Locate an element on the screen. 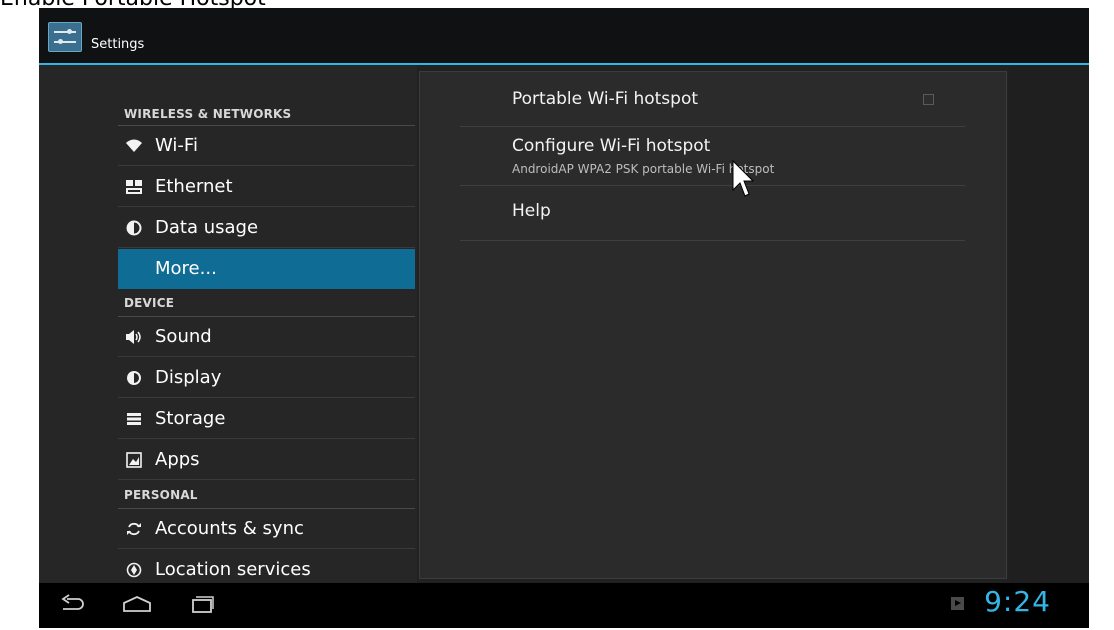 This screenshot has height=630, width=1114. sidebar-item-label: Wi-Fi is located at coordinates (176, 145).